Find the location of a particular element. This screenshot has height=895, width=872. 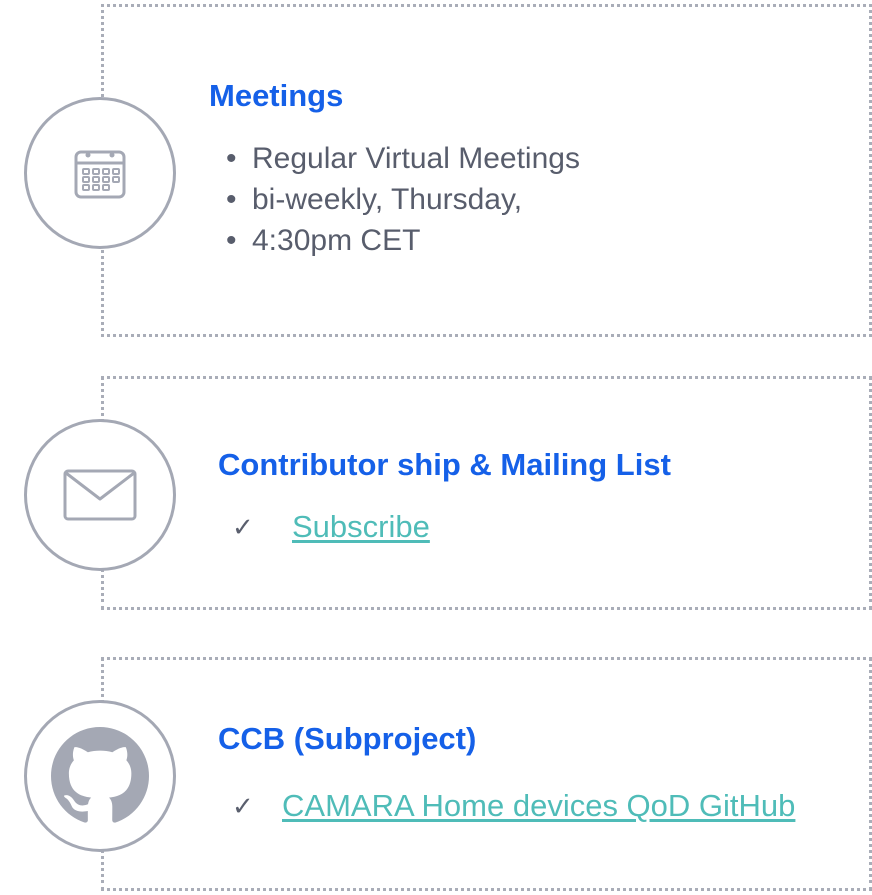

mailing-icon-circle is located at coordinates (100, 495).